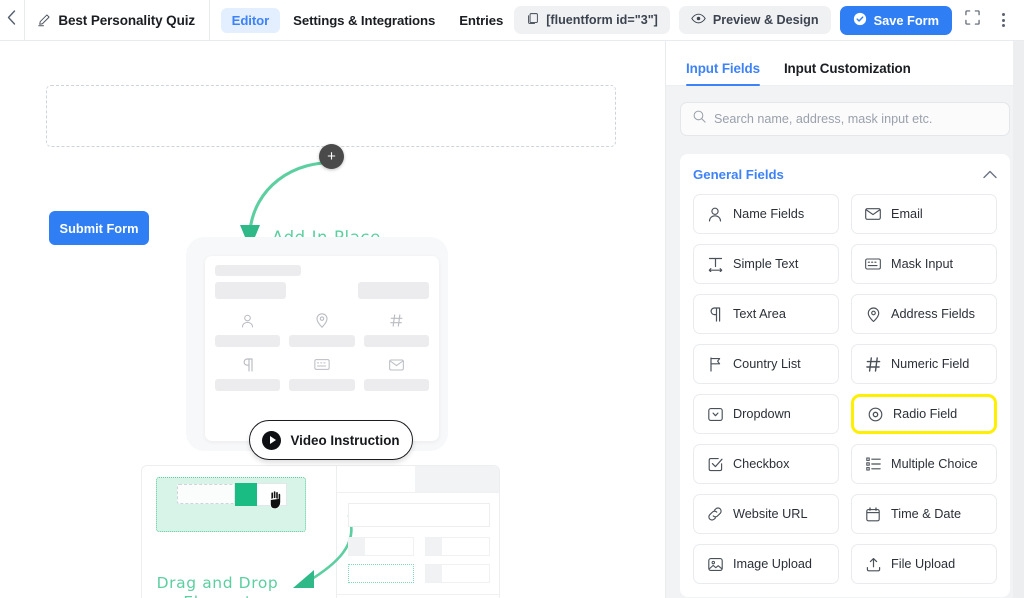 The height and width of the screenshot is (598, 1024). I want to click on field-button-numeric-field: Numeric Field, so click(924, 364).